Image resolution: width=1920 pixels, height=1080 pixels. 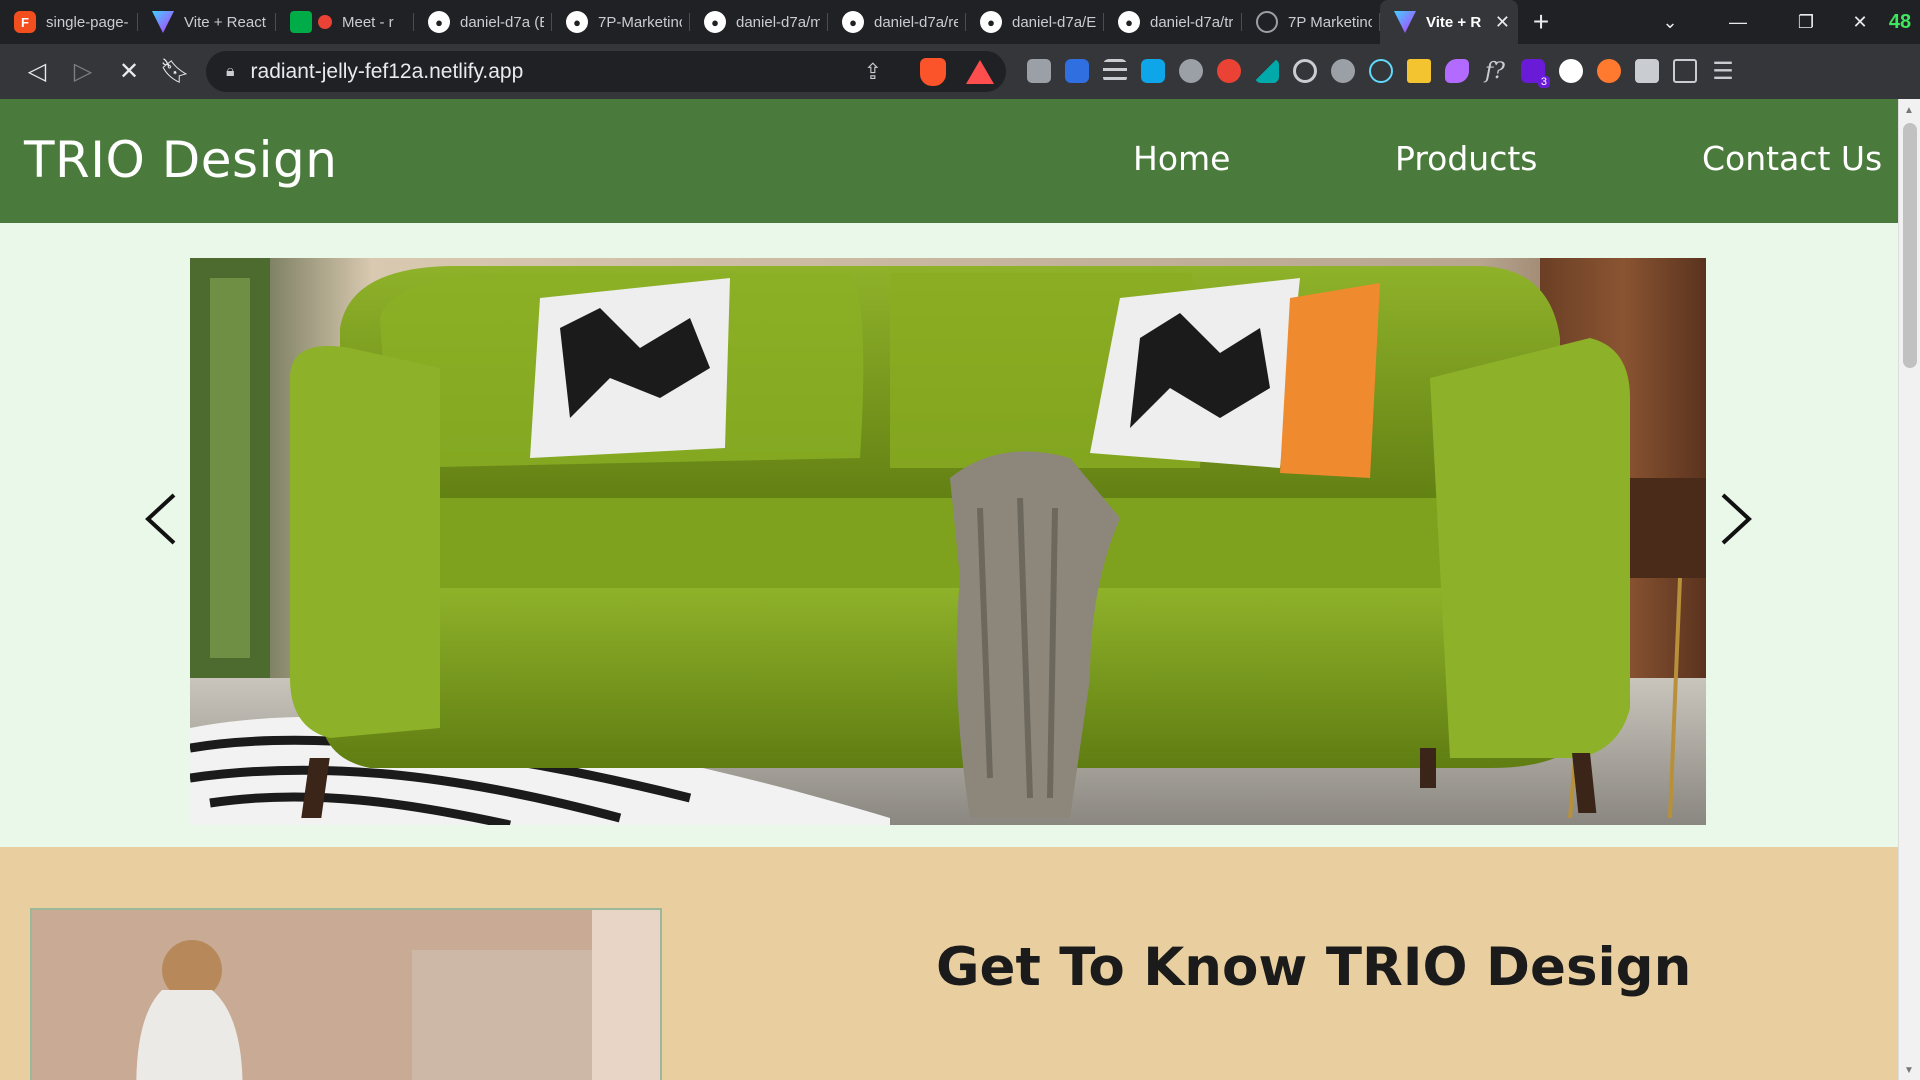 I want to click on tab-github-2: ● 7P-Marketinc, so click(x=621, y=22).